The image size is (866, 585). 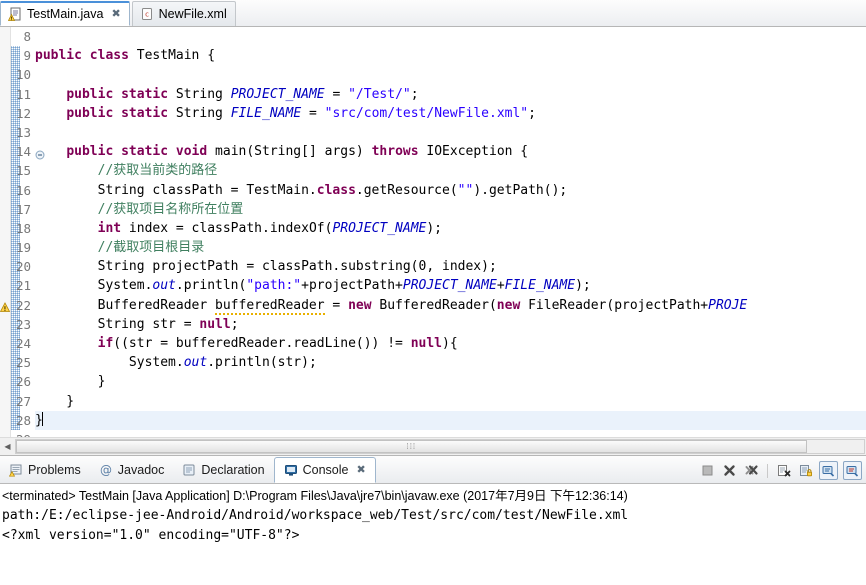 I want to click on code-token: PROJECT_NAME, so click(x=449, y=286).